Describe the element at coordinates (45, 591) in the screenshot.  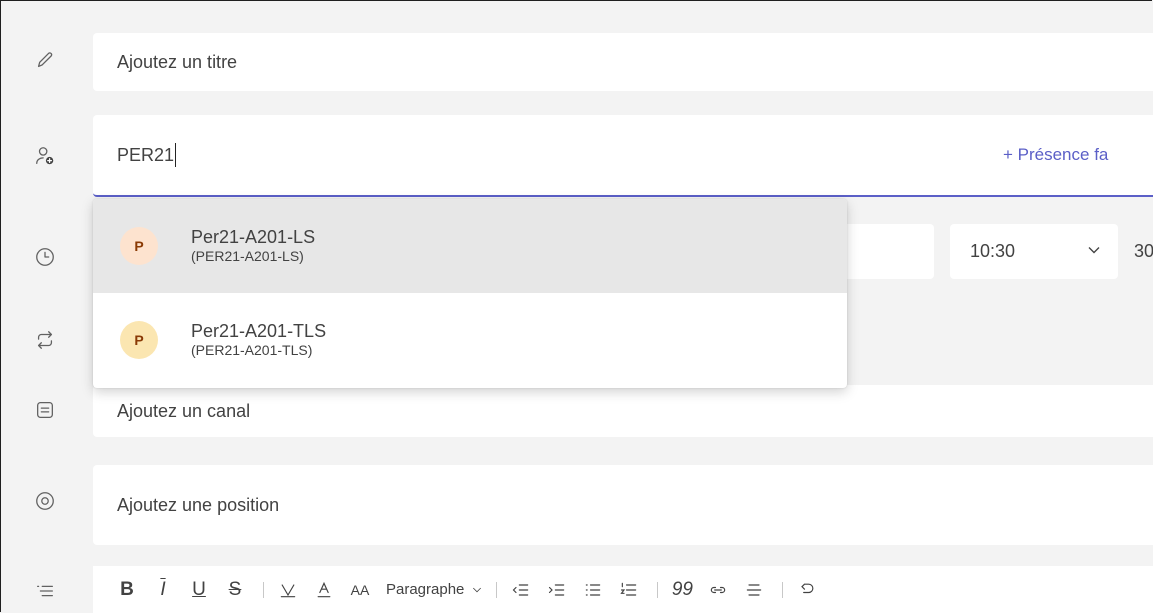
I see `details-list-icon` at that location.